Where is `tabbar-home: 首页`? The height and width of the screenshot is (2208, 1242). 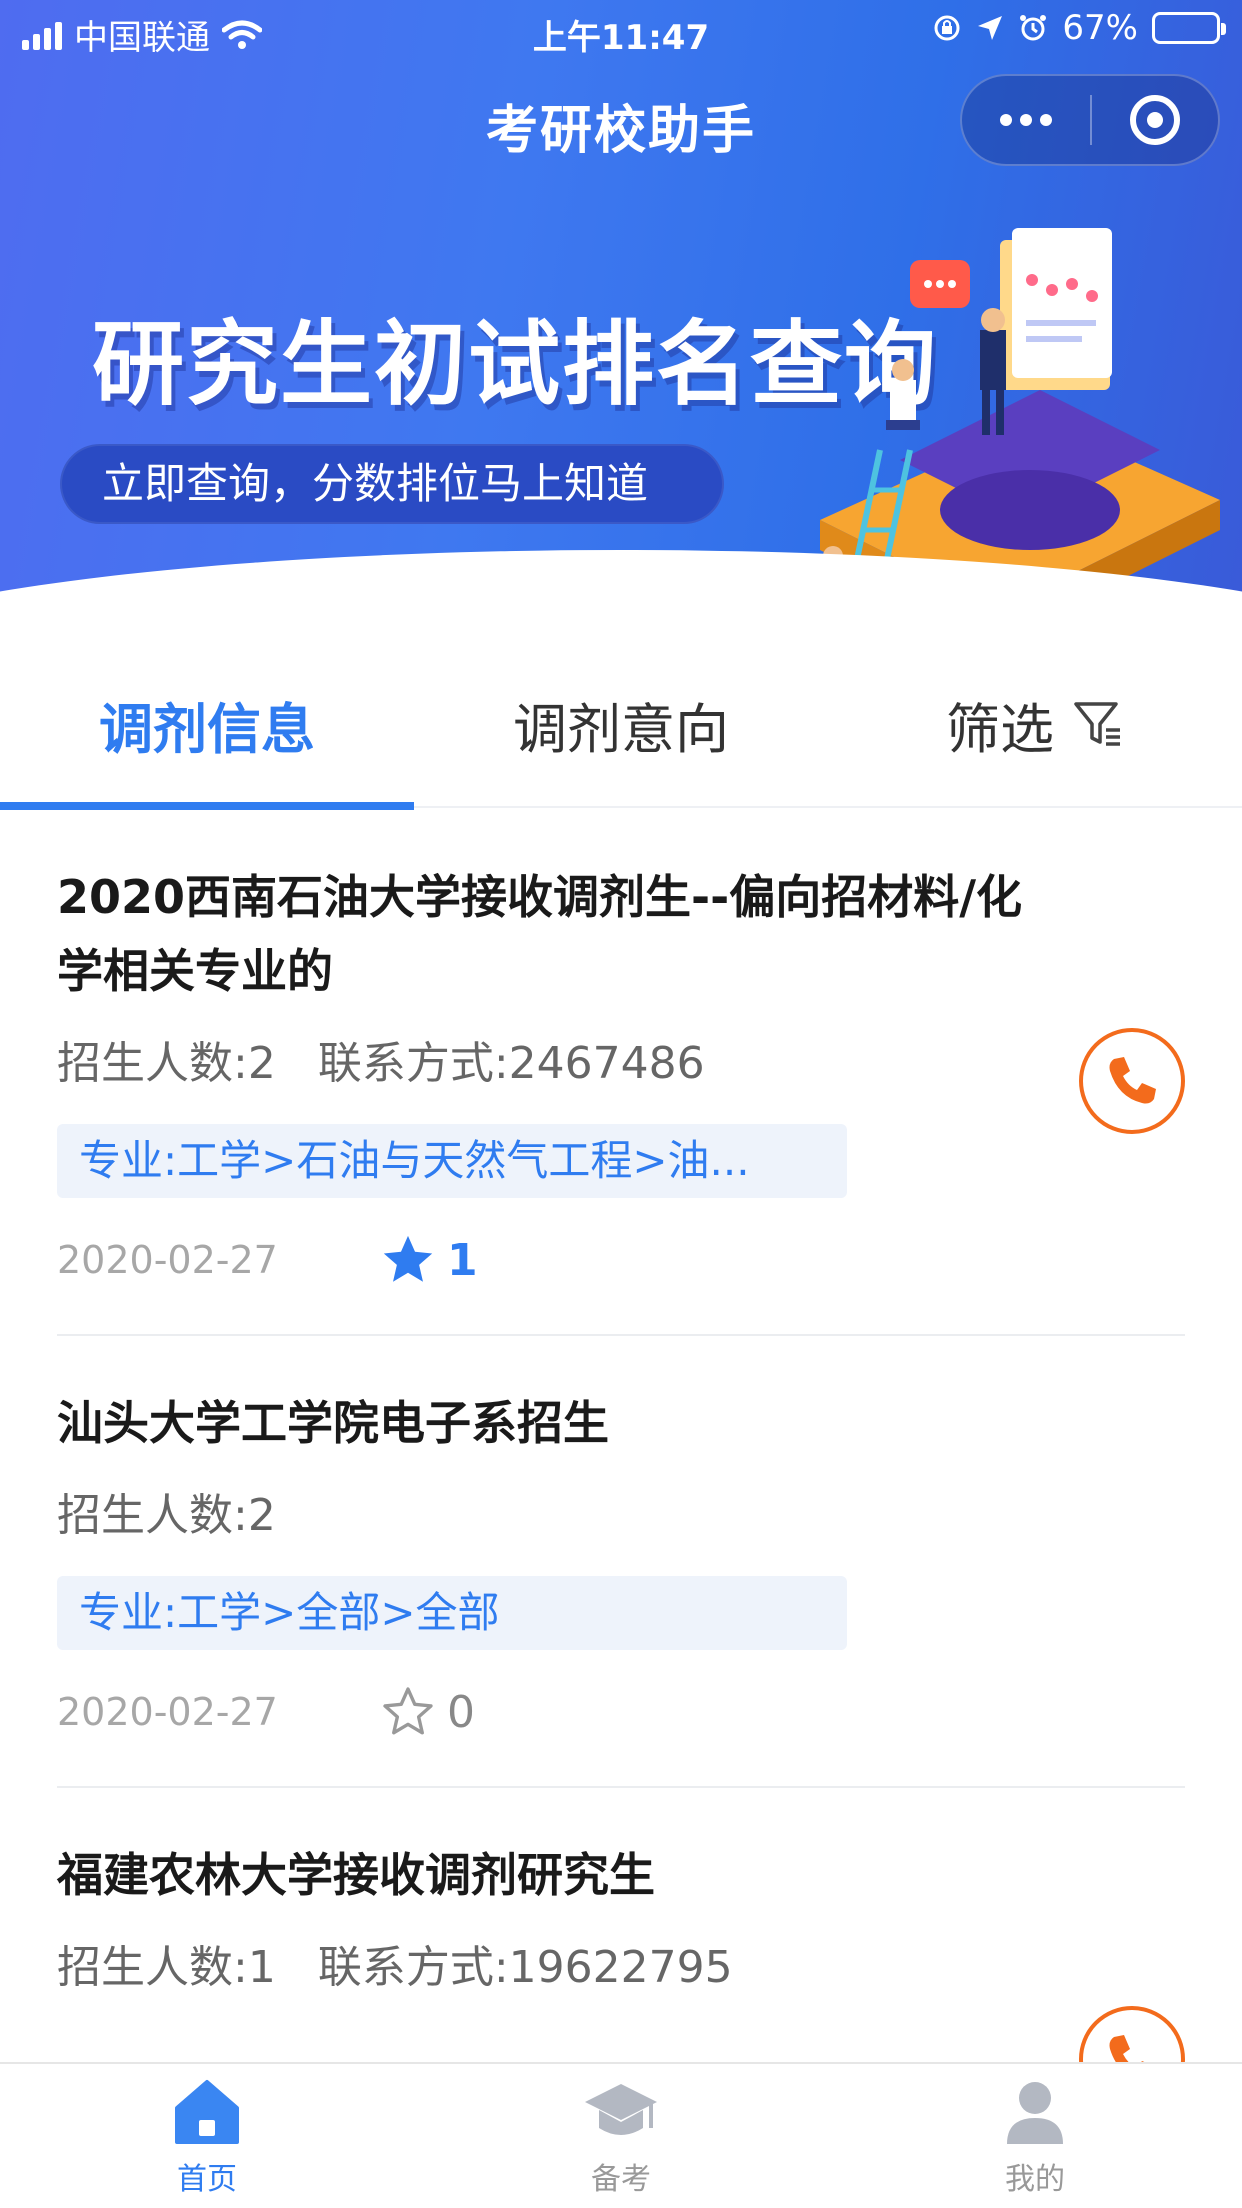
tabbar-home: 首页 is located at coordinates (207, 2136).